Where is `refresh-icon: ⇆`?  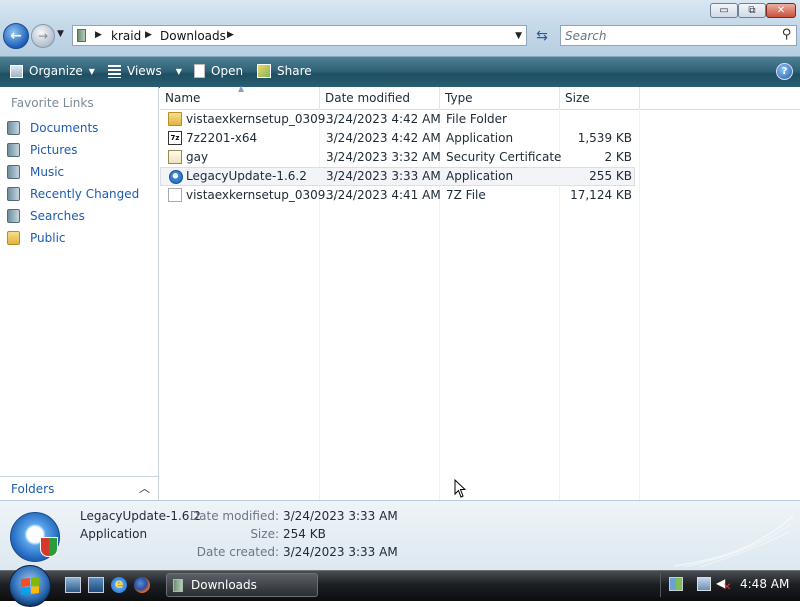 refresh-icon: ⇆ is located at coordinates (542, 36).